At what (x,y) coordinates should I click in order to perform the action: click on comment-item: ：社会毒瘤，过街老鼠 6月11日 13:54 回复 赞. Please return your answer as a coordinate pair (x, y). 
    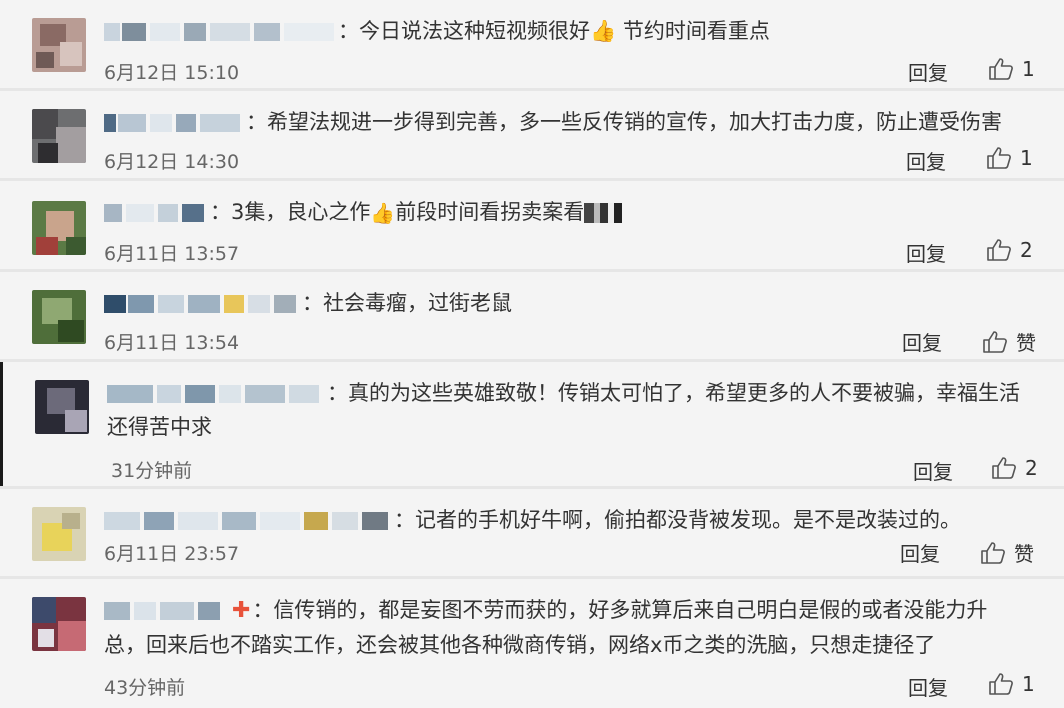
    Looking at the image, I should click on (532, 315).